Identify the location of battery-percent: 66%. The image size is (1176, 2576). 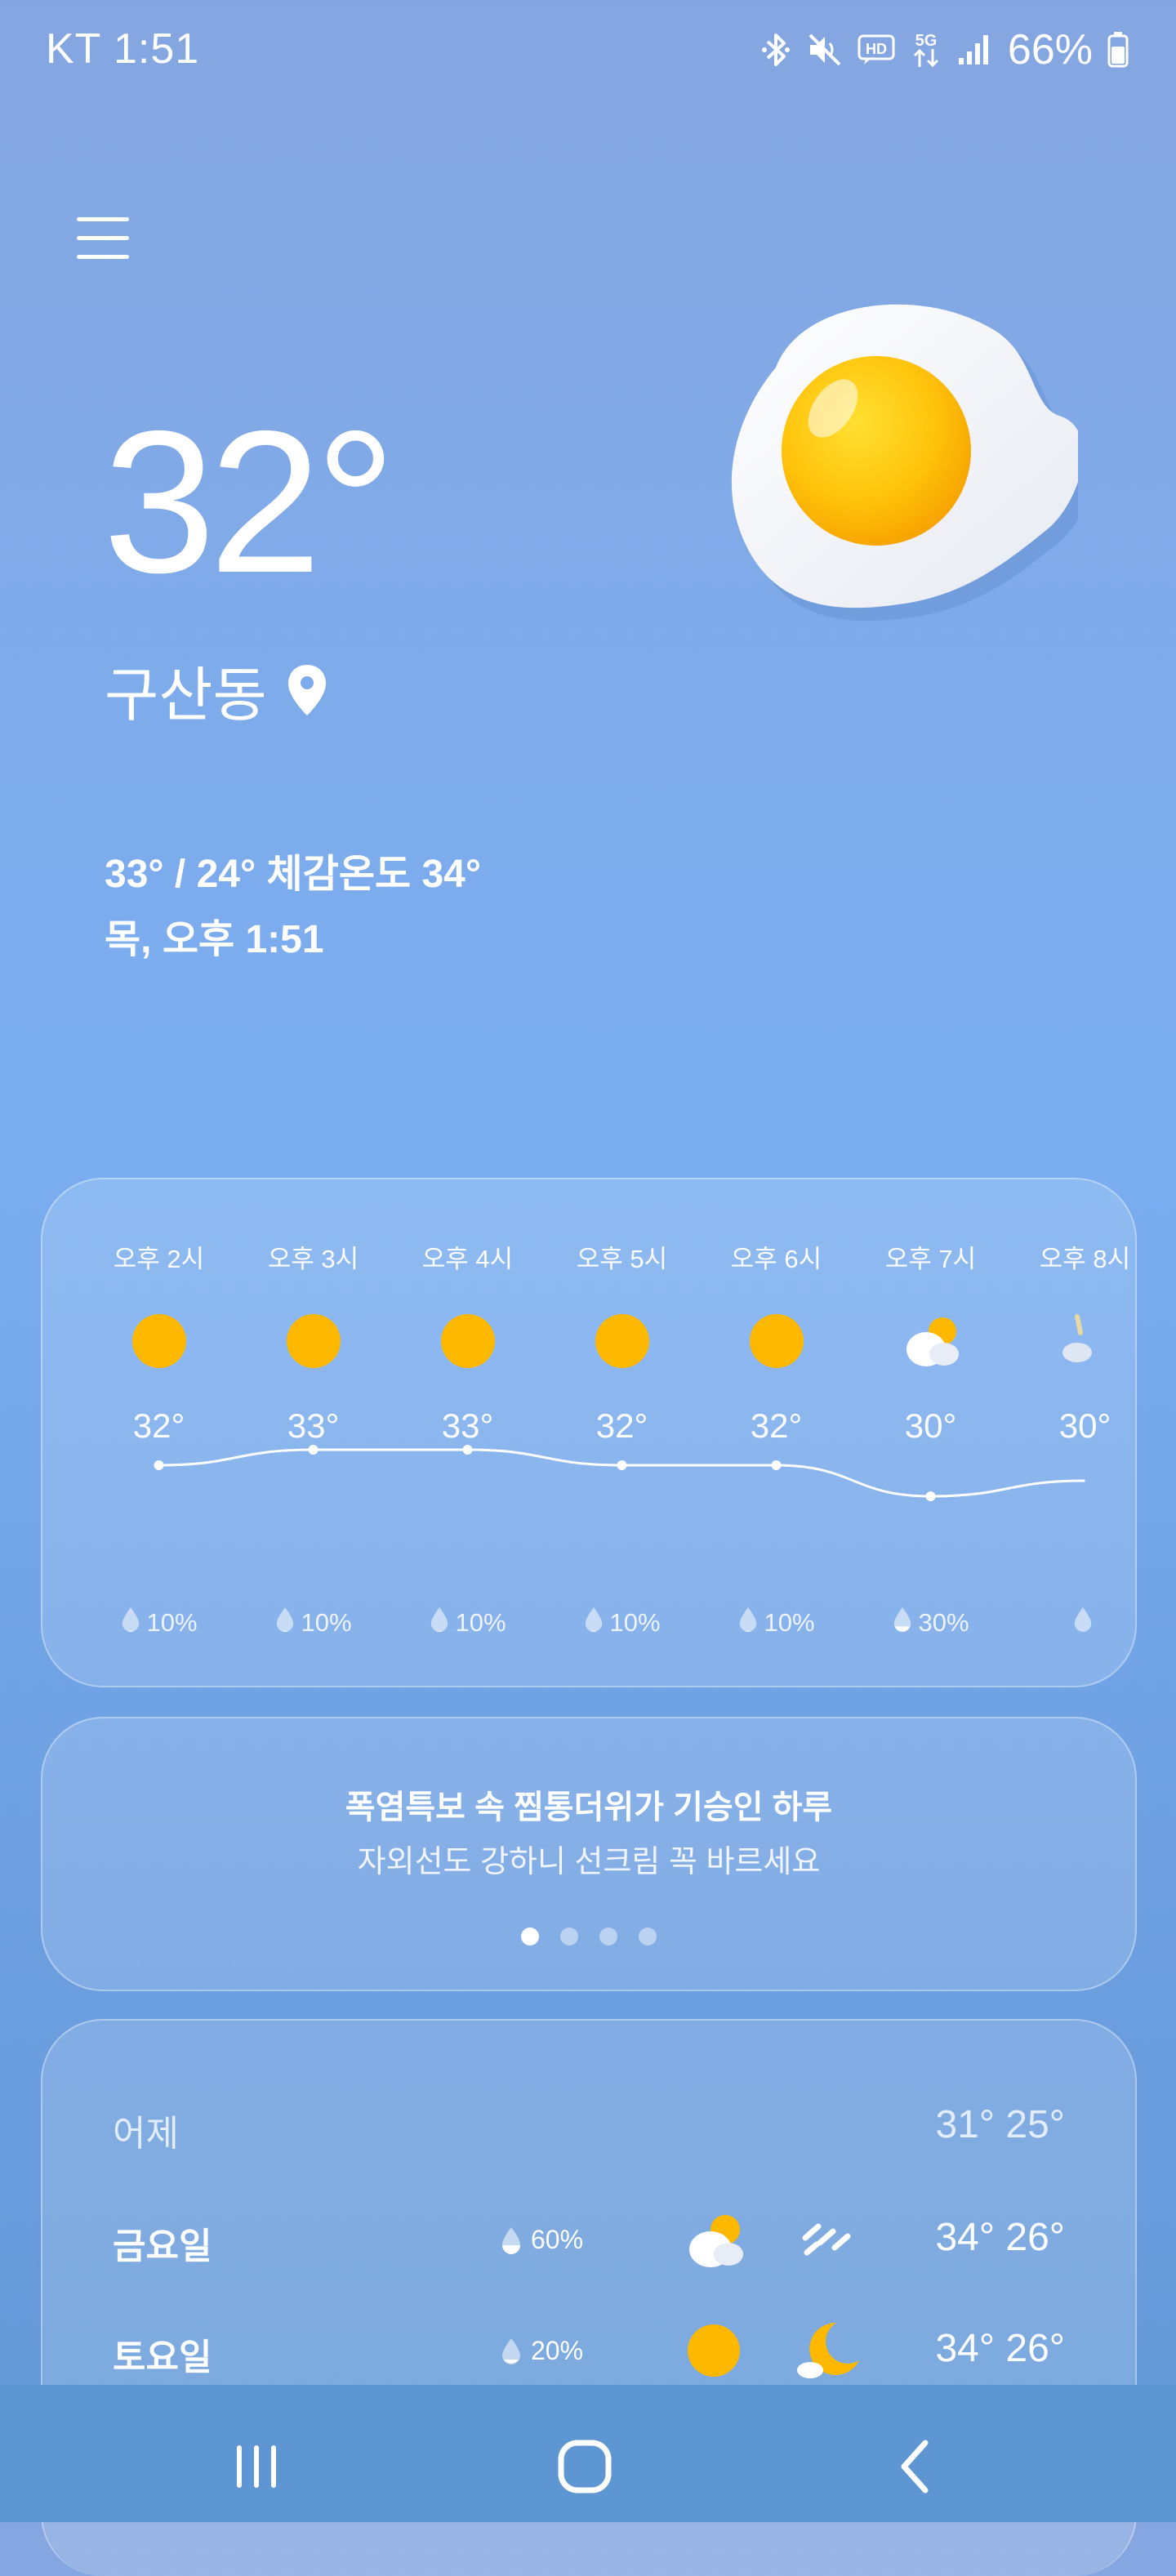
(1050, 49).